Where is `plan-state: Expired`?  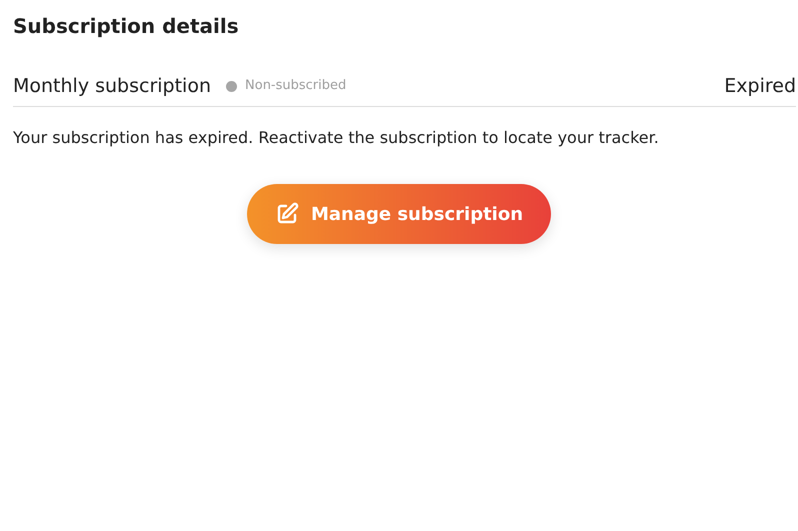
plan-state: Expired is located at coordinates (760, 86).